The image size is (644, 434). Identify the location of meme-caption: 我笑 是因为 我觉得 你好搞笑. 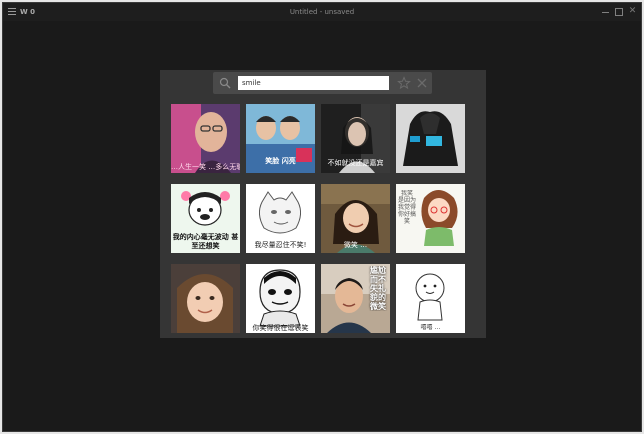
(407, 207).